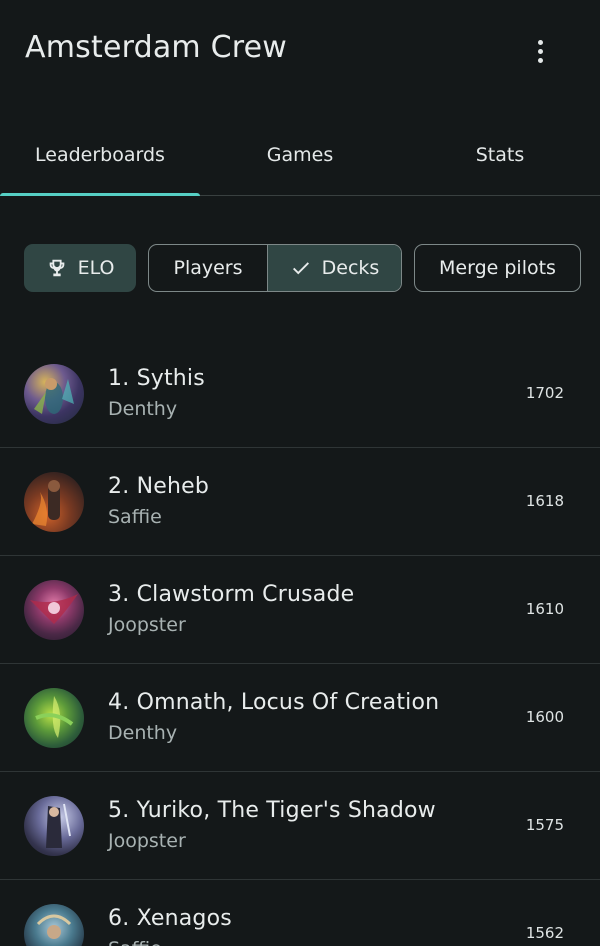 Image resolution: width=600 pixels, height=946 pixels. I want to click on deck-name: 4. Omnath, Locus Of Creation, so click(274, 702).